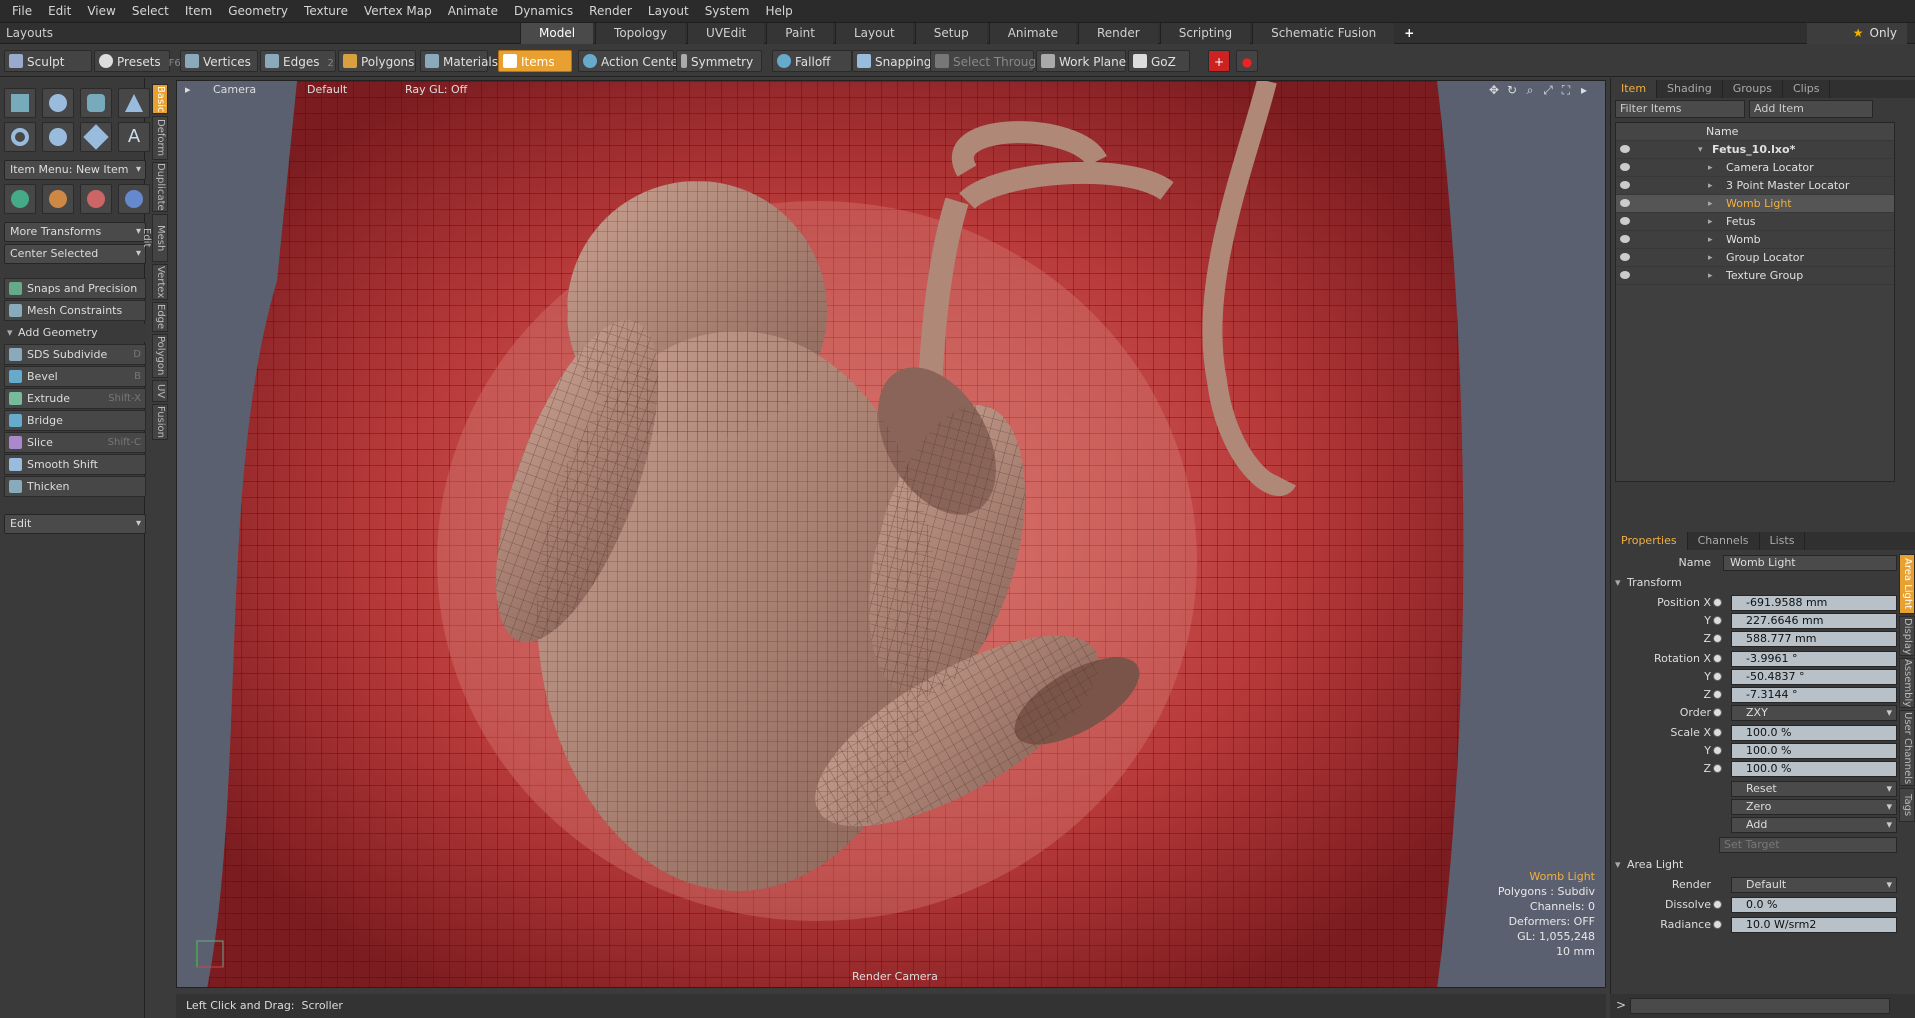 This screenshot has width=1915, height=1018. Describe the element at coordinates (75, 524) in the screenshot. I see `edit-dropdown: Edit` at that location.